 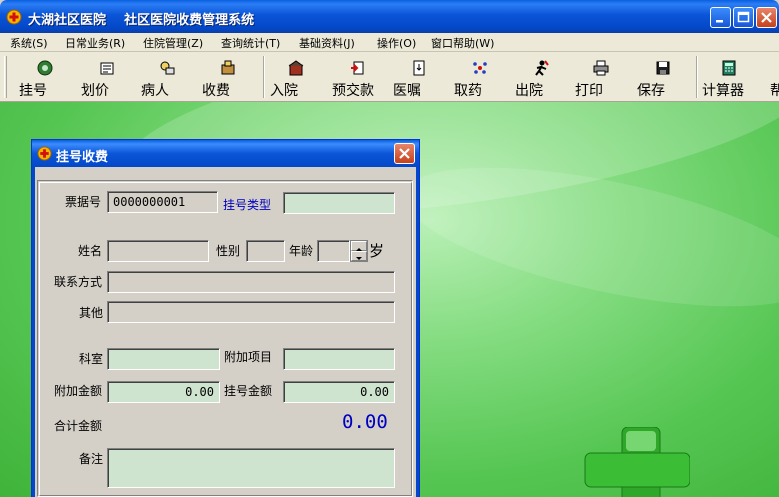 I want to click on total-label: 合计金额, so click(x=78, y=426).